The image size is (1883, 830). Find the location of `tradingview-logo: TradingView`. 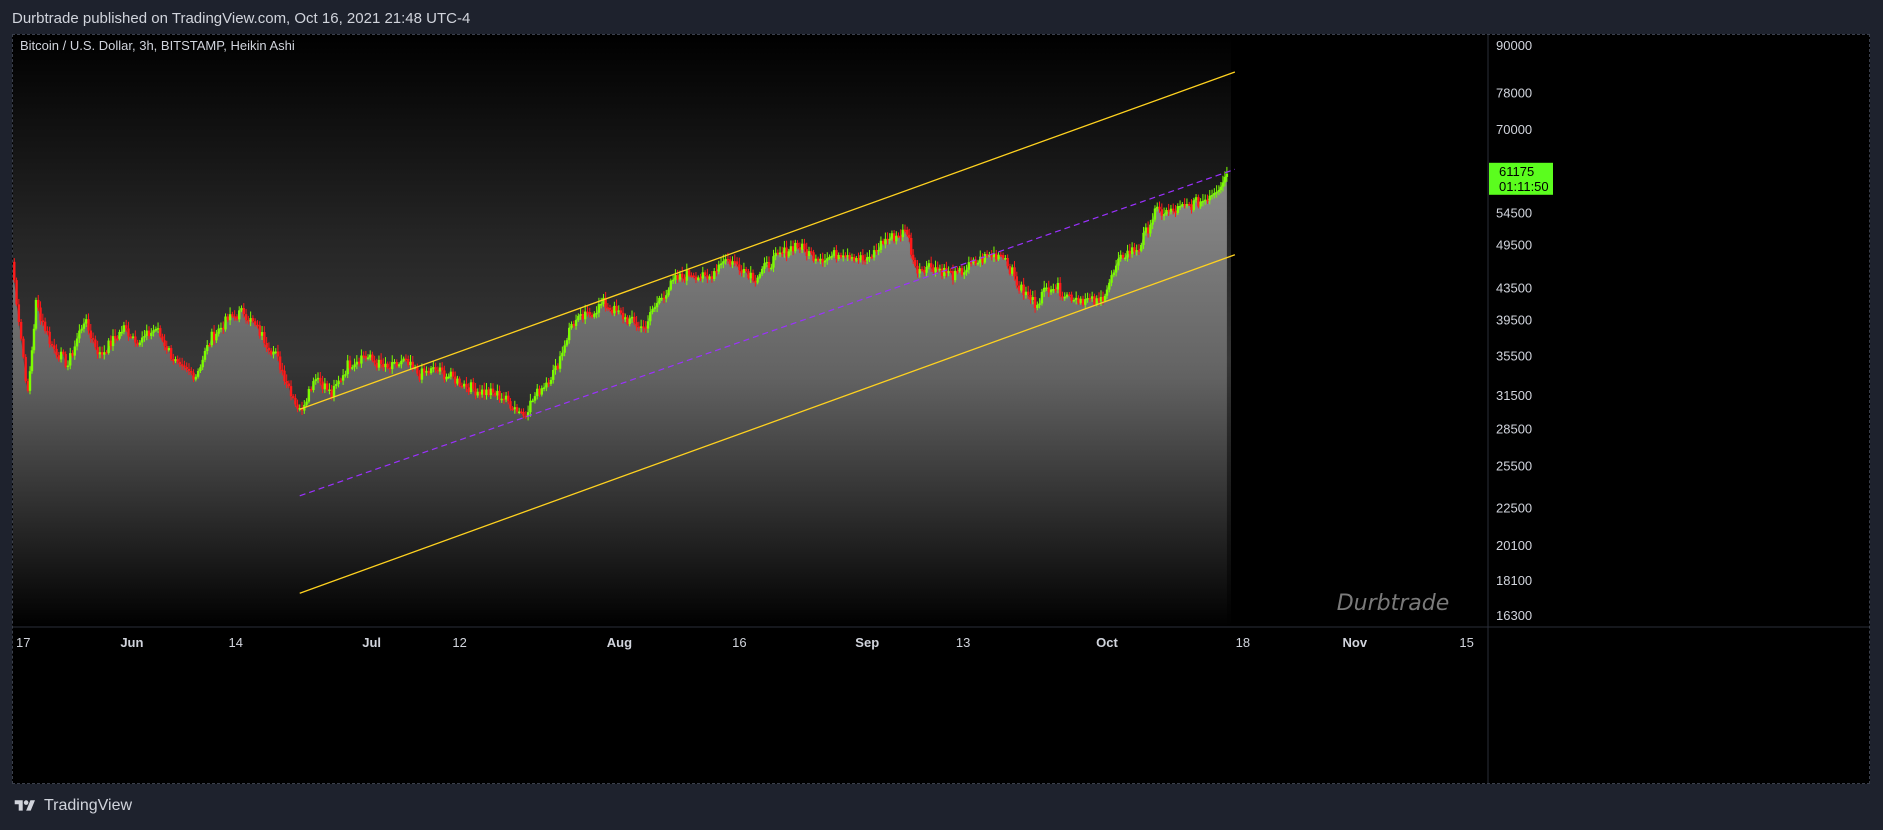

tradingview-logo: TradingView is located at coordinates (72, 806).